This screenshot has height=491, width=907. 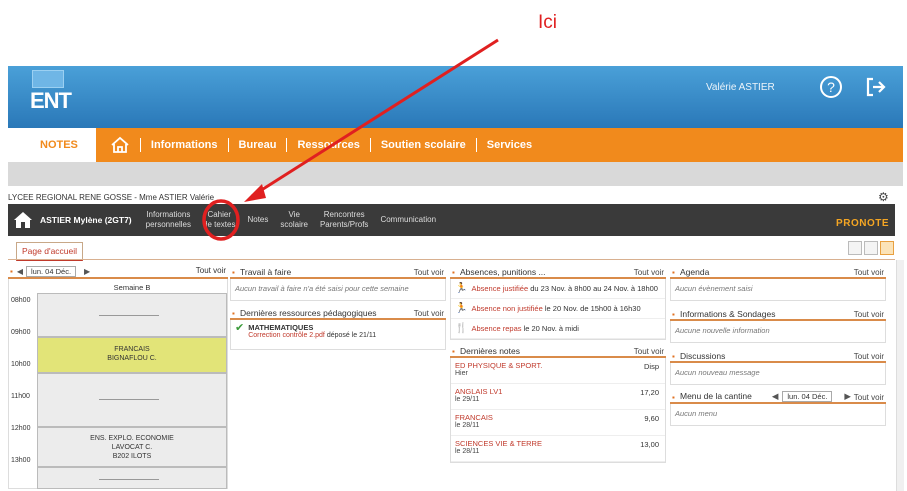 I want to click on cantine-tout-voir: Tout voir, so click(x=869, y=397).